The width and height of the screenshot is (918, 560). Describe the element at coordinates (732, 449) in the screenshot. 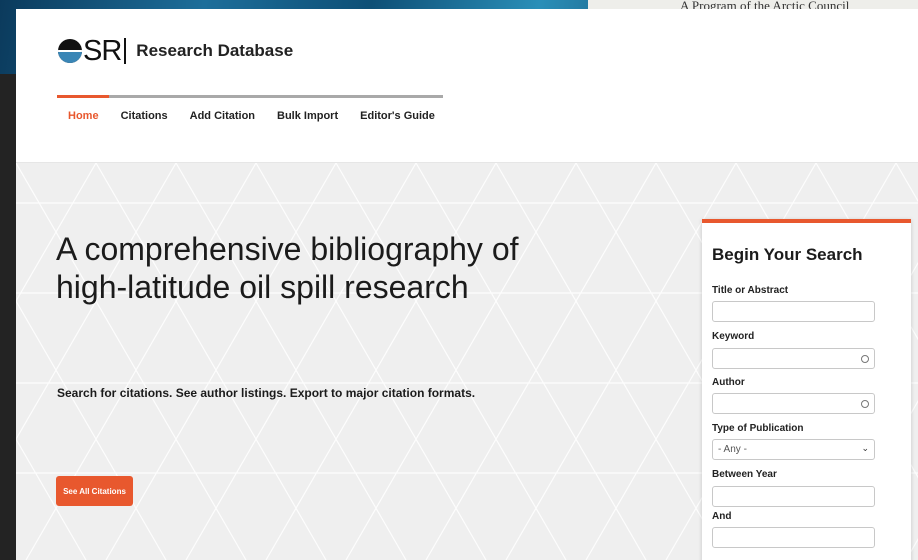

I see `publication-type-value: - Any -` at that location.